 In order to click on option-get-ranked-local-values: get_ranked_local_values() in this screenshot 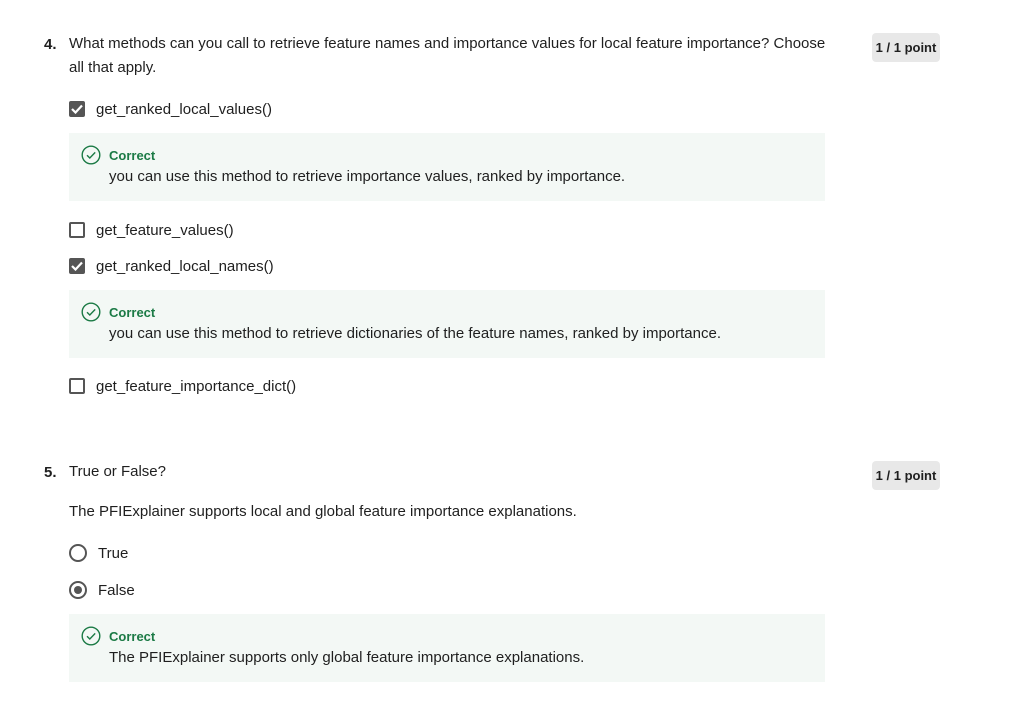, I will do `click(170, 109)`.